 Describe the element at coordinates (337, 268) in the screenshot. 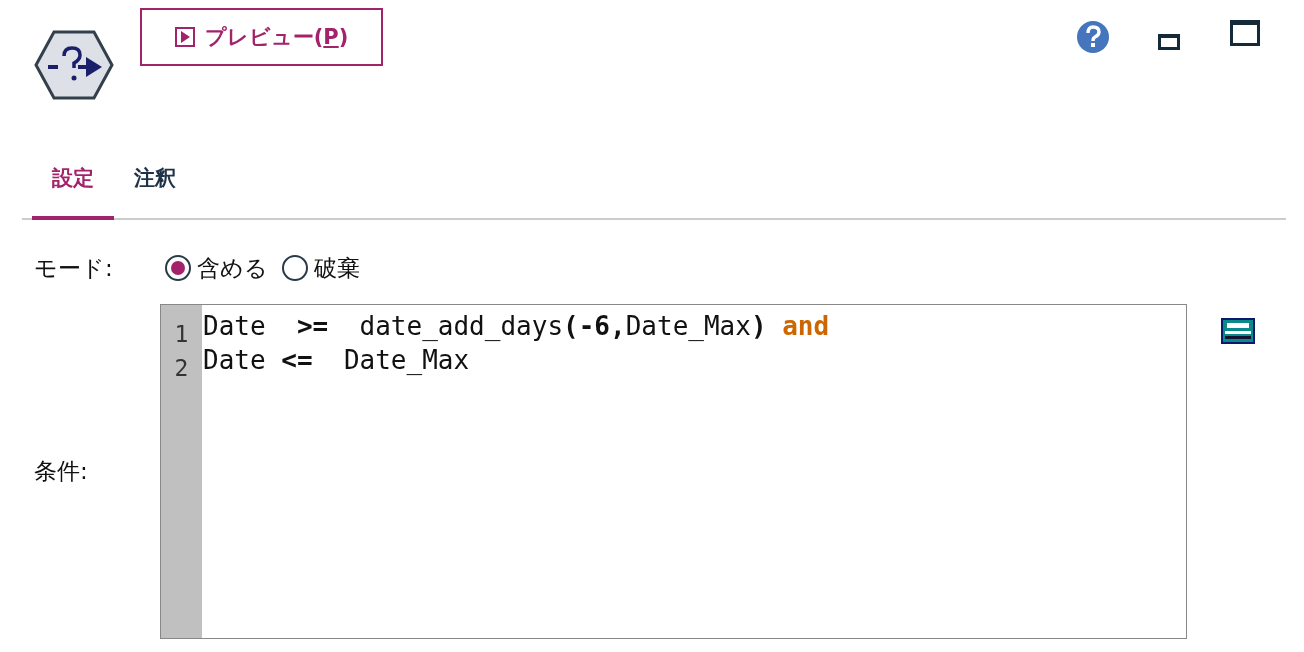

I see `radio-label: 破棄` at that location.